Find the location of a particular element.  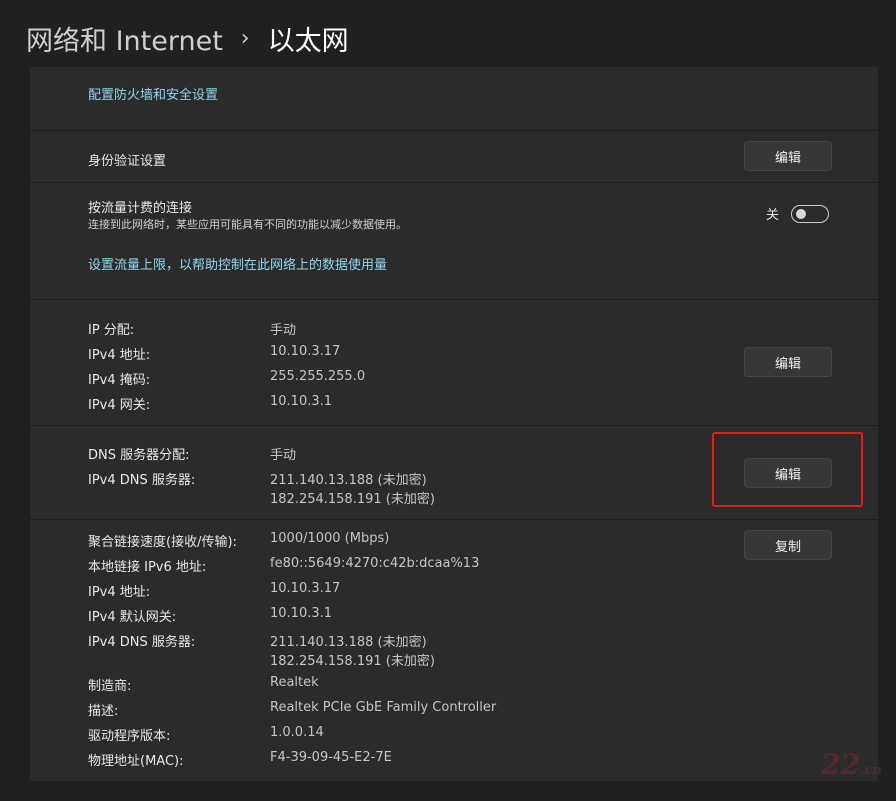

dns-assign-label: DNS 服务器分配: is located at coordinates (139, 455).